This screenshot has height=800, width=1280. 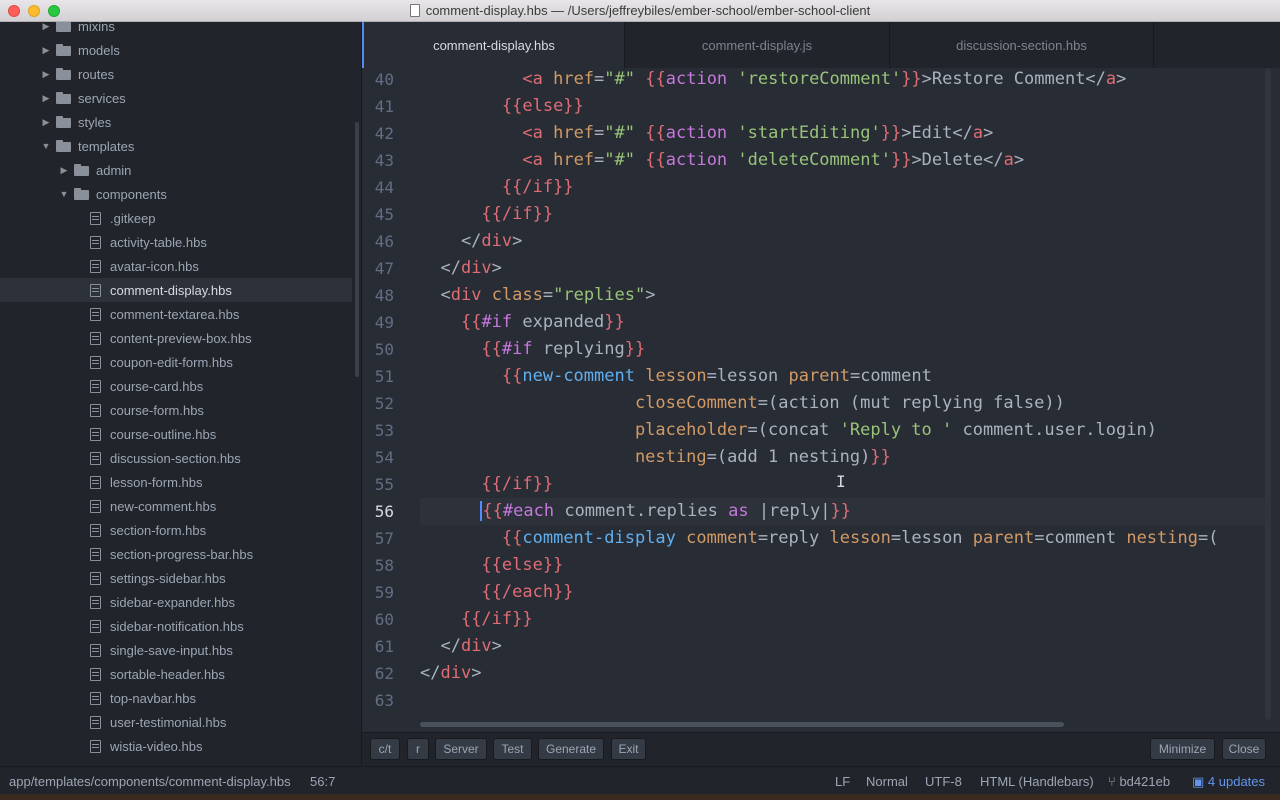 What do you see at coordinates (176, 722) in the screenshot?
I see `tree-file: user-testimonial.hbs` at bounding box center [176, 722].